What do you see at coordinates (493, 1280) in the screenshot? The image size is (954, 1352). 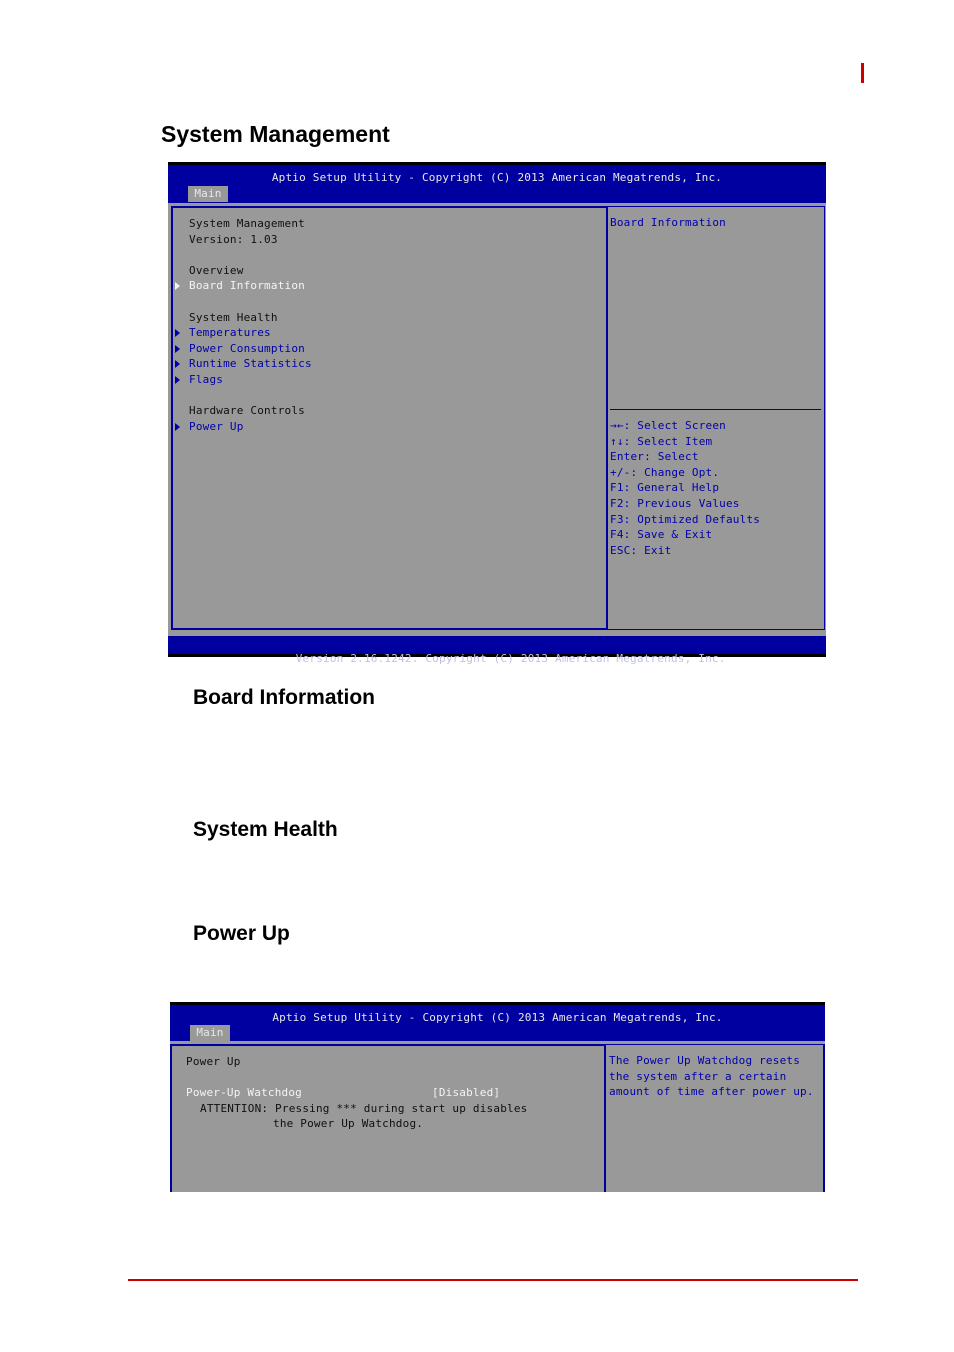 I see `footer-rule` at bounding box center [493, 1280].